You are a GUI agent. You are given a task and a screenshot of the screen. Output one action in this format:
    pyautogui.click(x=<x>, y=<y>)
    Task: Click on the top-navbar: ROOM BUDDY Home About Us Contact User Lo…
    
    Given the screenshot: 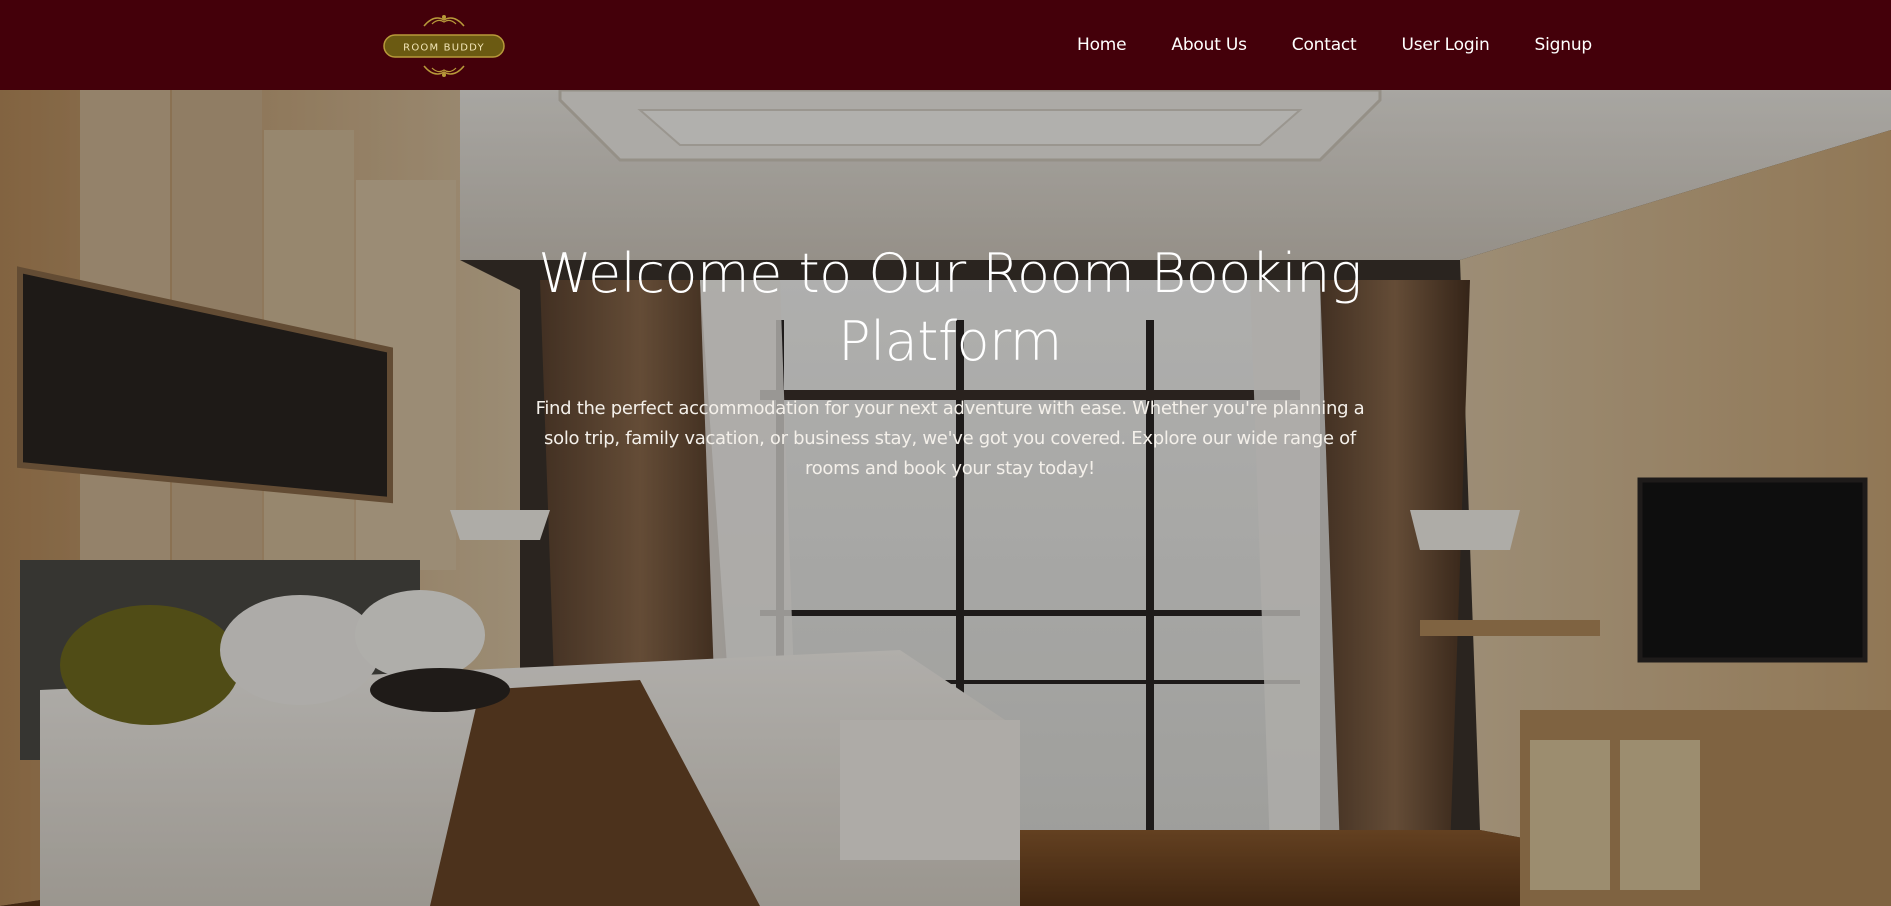 What is the action you would take?
    pyautogui.click(x=945, y=45)
    